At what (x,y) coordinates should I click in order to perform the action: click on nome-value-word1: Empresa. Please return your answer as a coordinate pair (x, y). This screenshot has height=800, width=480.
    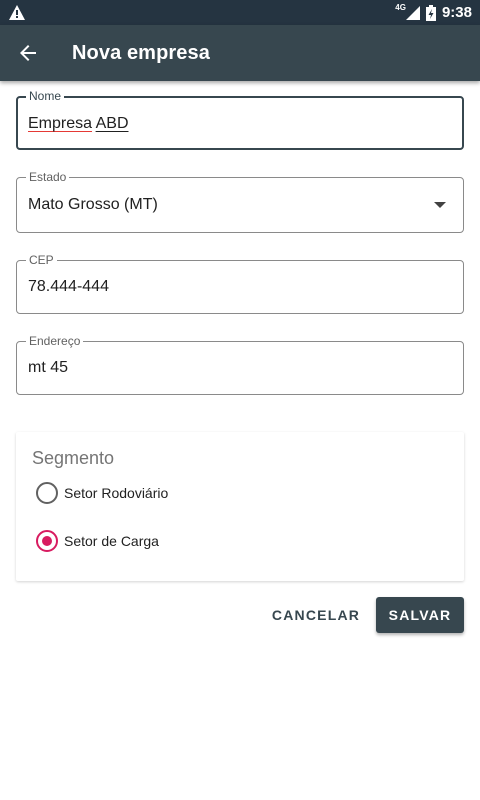
    Looking at the image, I should click on (60, 123).